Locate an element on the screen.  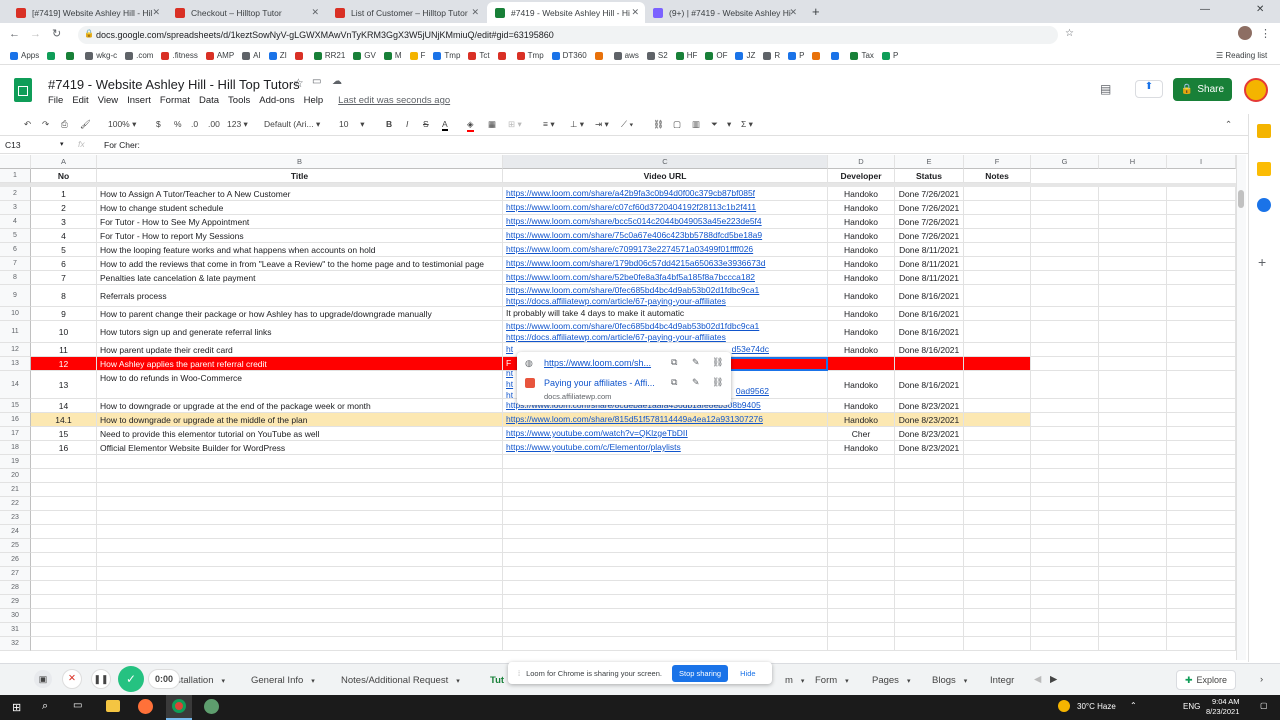
more-formats-select: 123 ▾ is located at coordinates (237, 124).